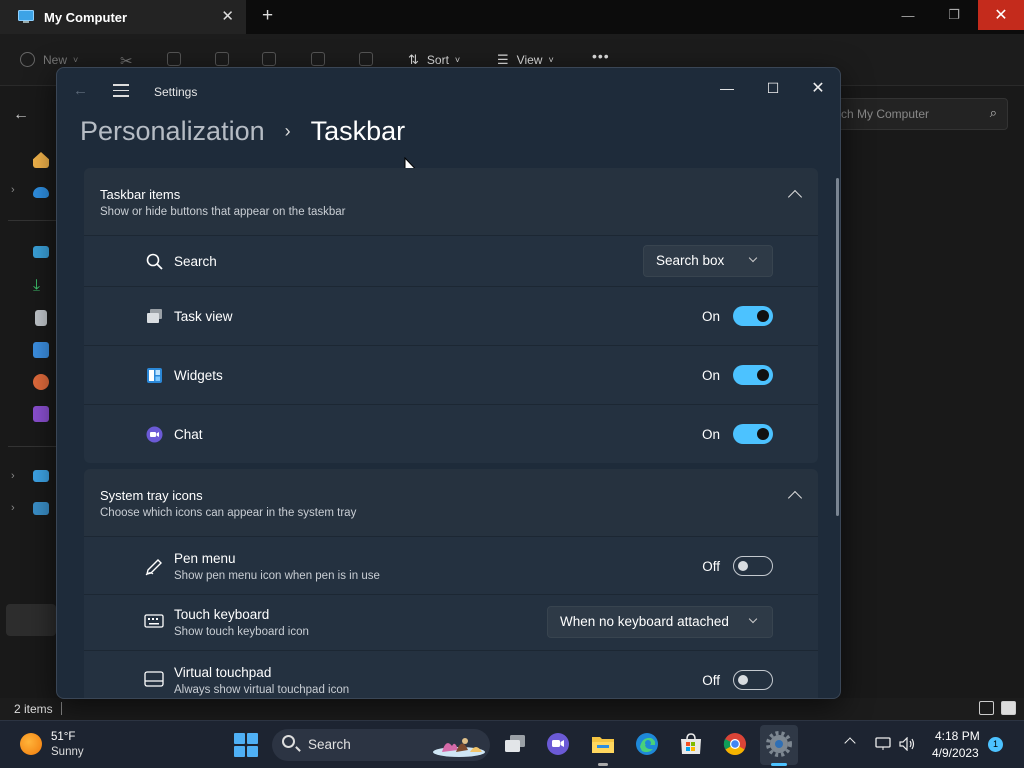  What do you see at coordinates (269, 59) in the screenshot?
I see `rename-icon` at bounding box center [269, 59].